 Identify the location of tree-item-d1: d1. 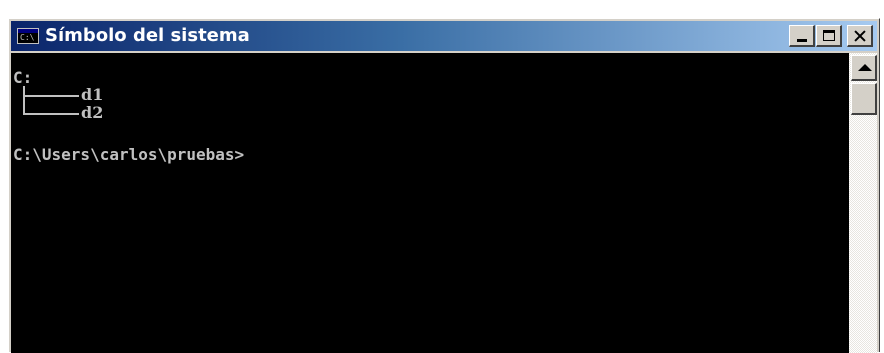
(92, 94).